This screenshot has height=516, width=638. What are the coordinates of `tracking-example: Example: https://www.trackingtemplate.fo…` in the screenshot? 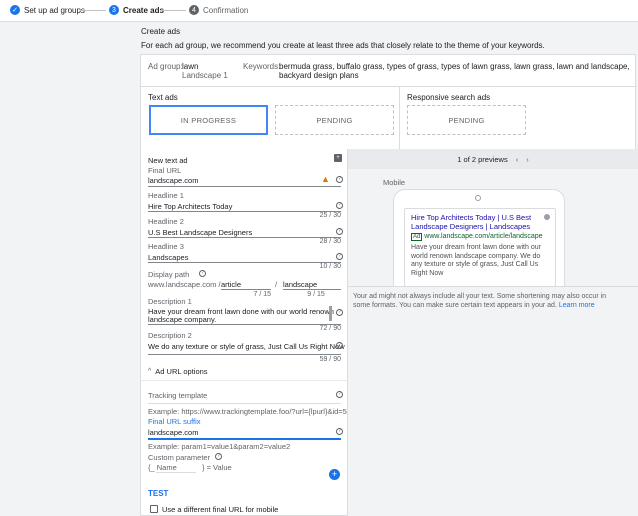 It's located at (247, 411).